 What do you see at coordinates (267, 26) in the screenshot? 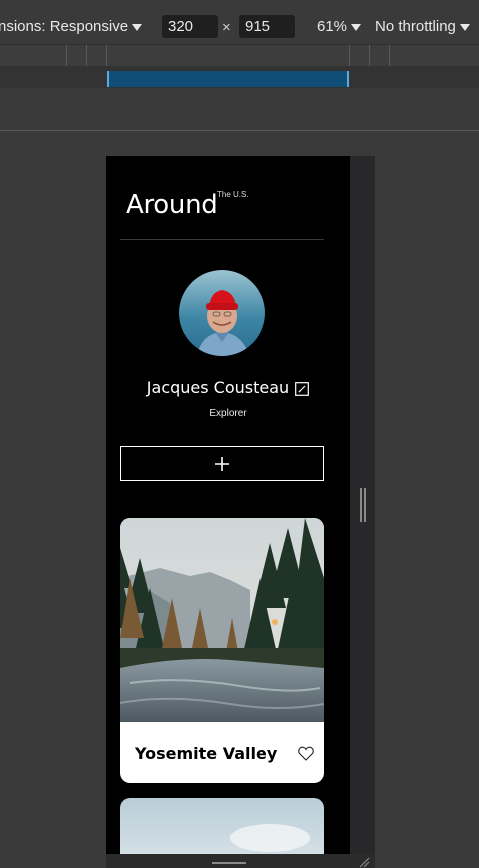
I see `height-input: 915` at bounding box center [267, 26].